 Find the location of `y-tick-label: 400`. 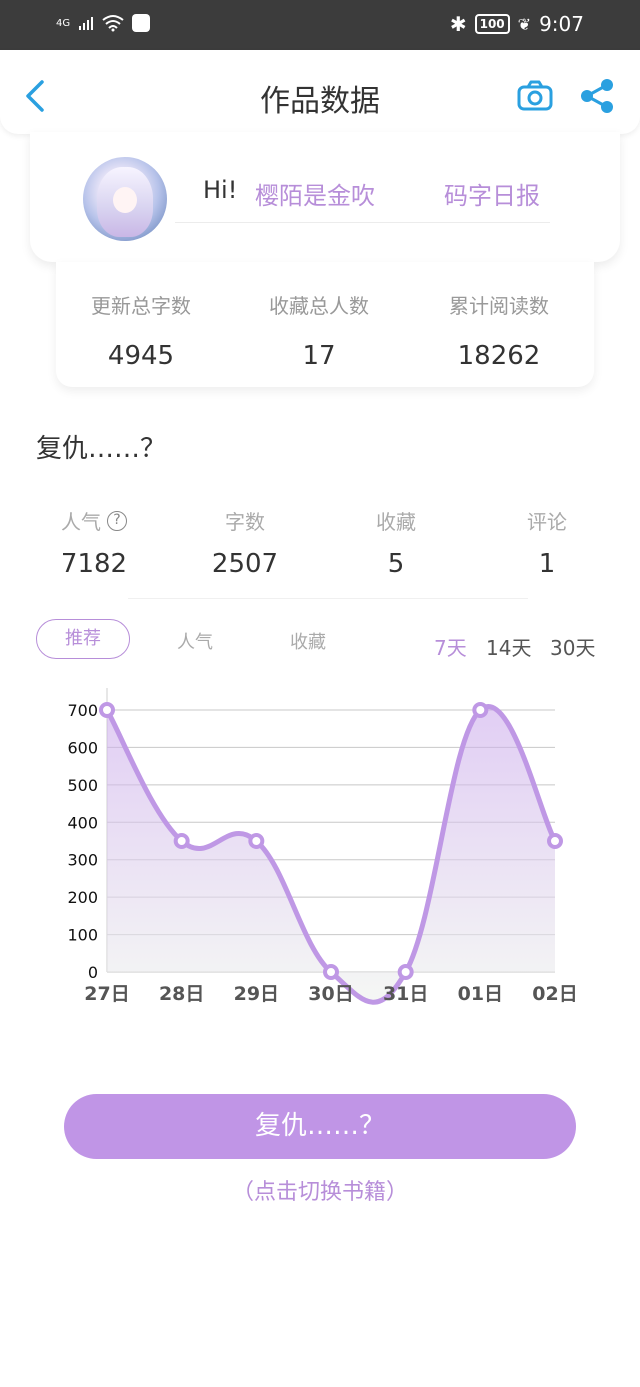

y-tick-label: 400 is located at coordinates (82, 822).